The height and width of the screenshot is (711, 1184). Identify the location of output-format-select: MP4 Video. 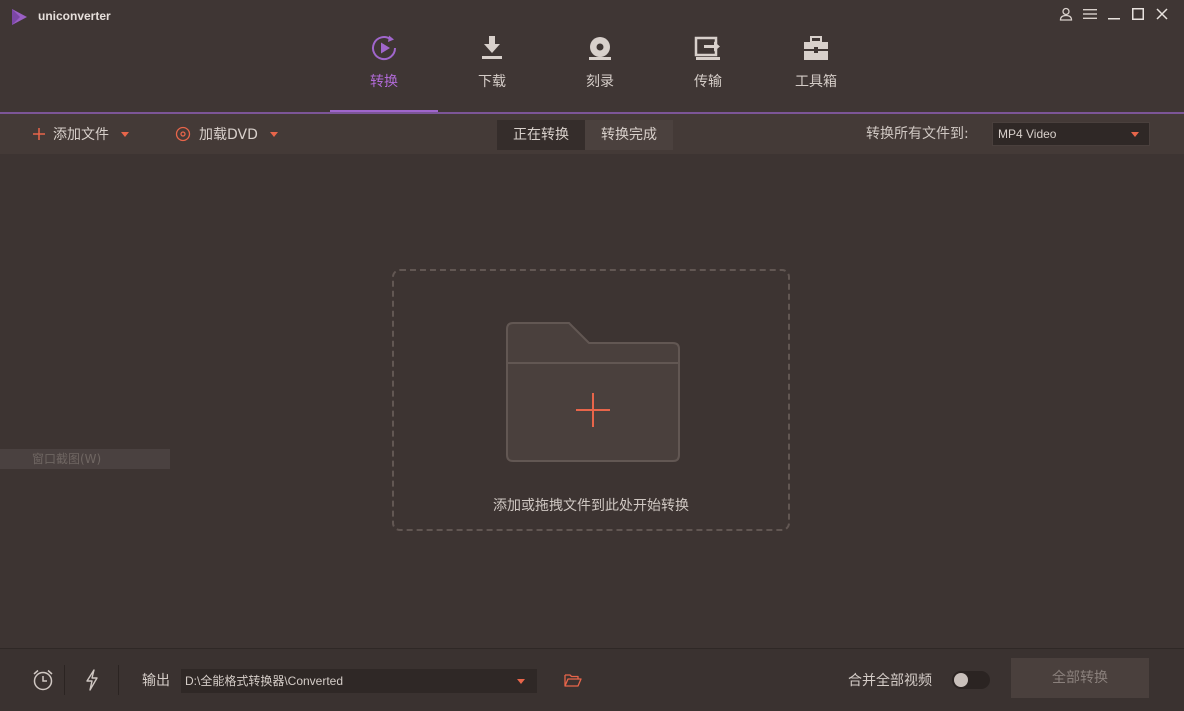
(1071, 134).